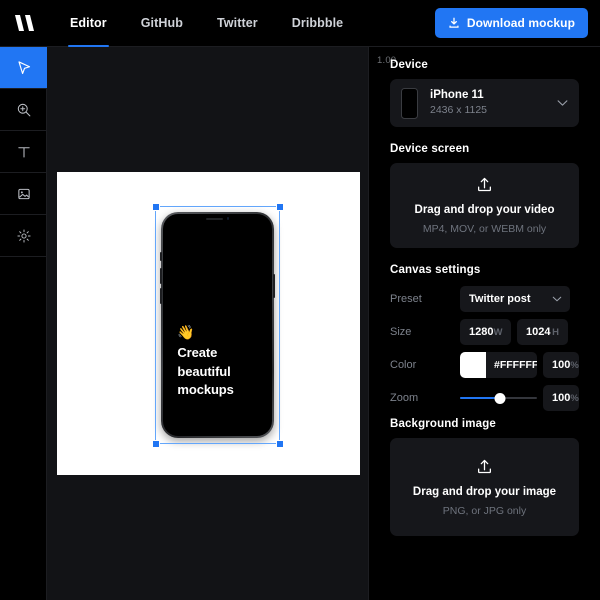 The image size is (600, 600). I want to click on phone-volume-up, so click(161, 276).